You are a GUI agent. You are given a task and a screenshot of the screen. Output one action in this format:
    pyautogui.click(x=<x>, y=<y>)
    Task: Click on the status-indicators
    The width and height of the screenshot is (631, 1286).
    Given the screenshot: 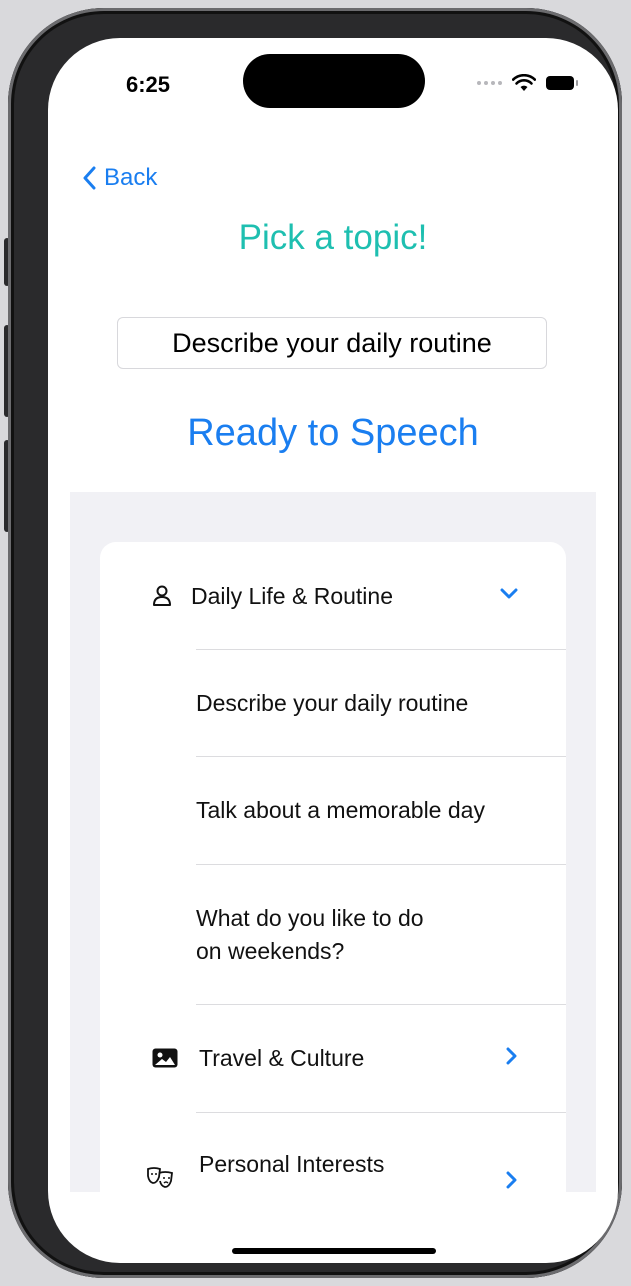 What is the action you would take?
    pyautogui.click(x=527, y=83)
    